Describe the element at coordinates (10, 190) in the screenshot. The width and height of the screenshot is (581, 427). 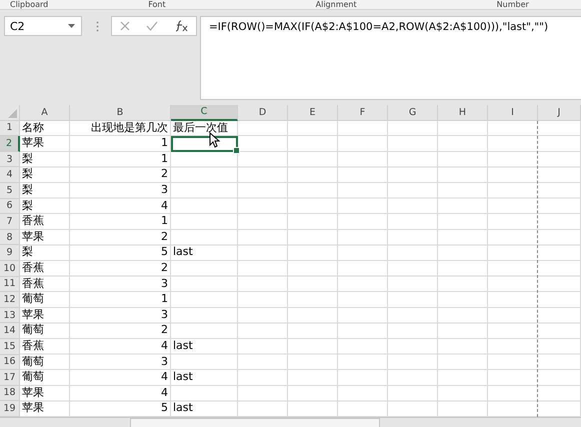
I see `row-header: 5` at that location.